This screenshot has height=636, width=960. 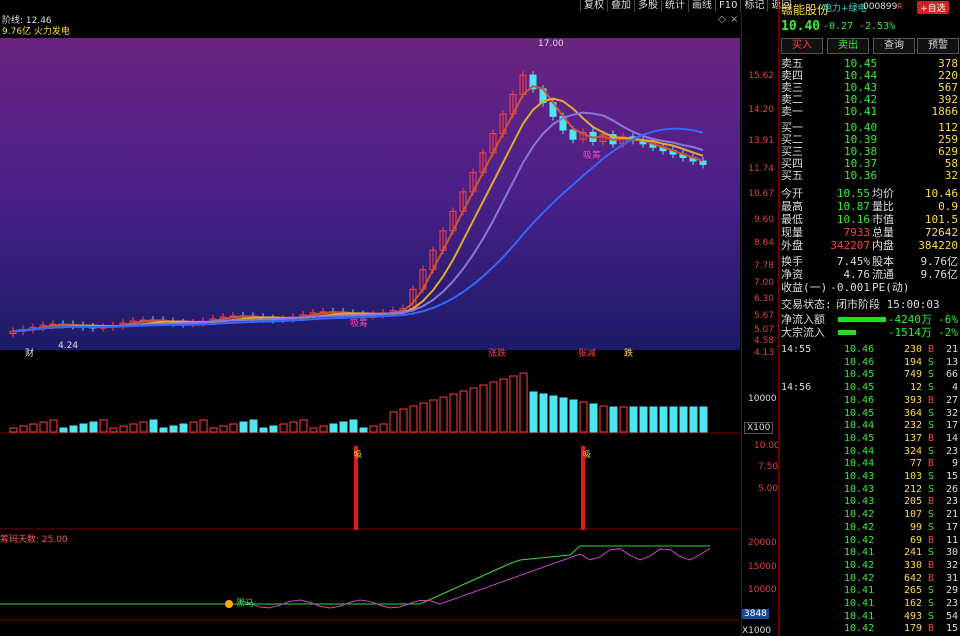 What do you see at coordinates (848, 46) in the screenshot?
I see `sell-button: 卖出` at bounding box center [848, 46].